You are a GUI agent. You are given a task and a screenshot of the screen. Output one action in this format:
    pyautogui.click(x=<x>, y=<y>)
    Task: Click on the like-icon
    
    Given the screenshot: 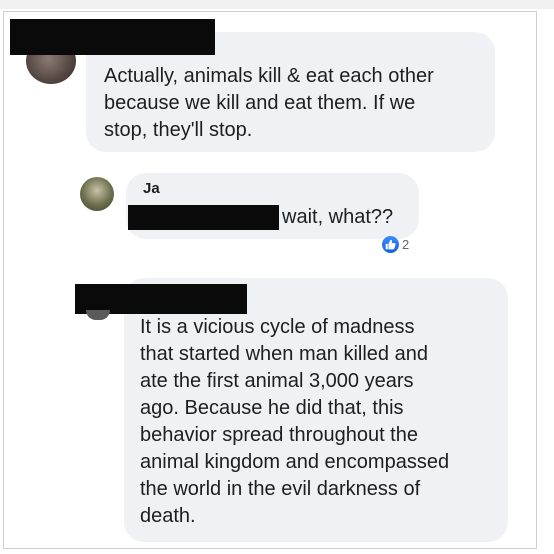 What is the action you would take?
    pyautogui.click(x=390, y=244)
    